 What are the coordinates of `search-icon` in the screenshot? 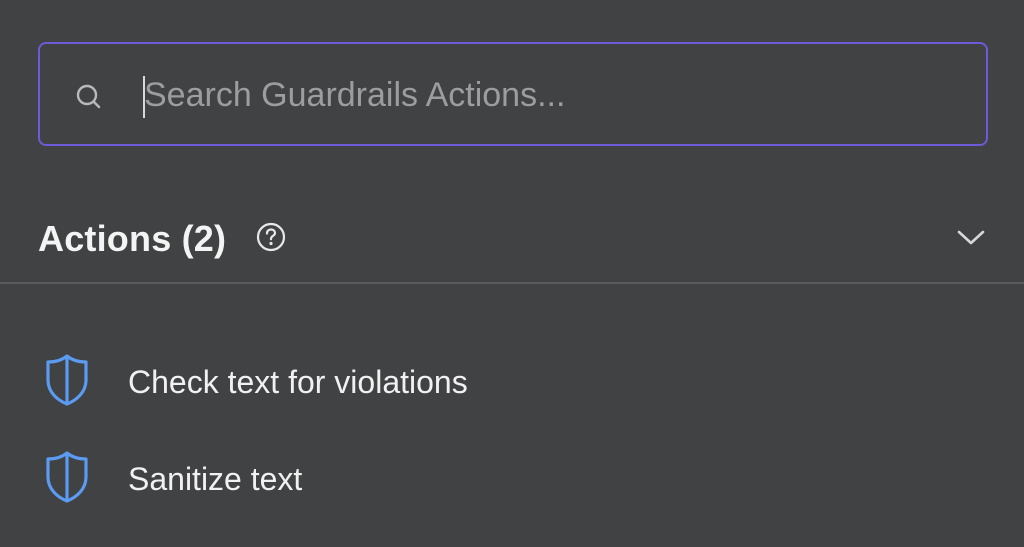 It's located at (88, 96).